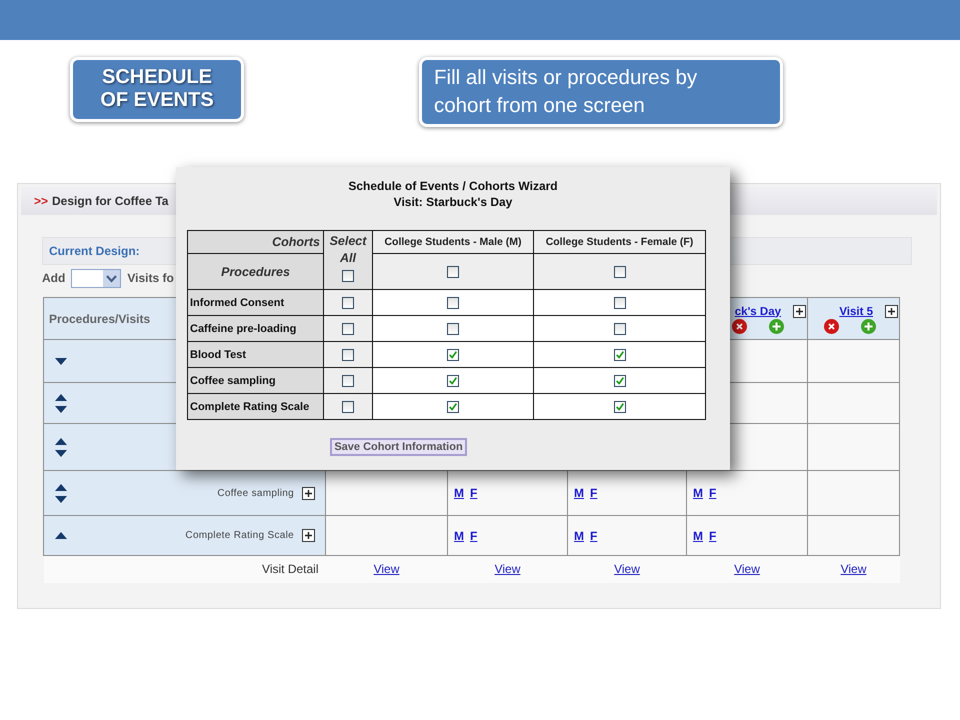 This screenshot has width=960, height=720. Describe the element at coordinates (54, 278) in the screenshot. I see `add-label: Add` at that location.